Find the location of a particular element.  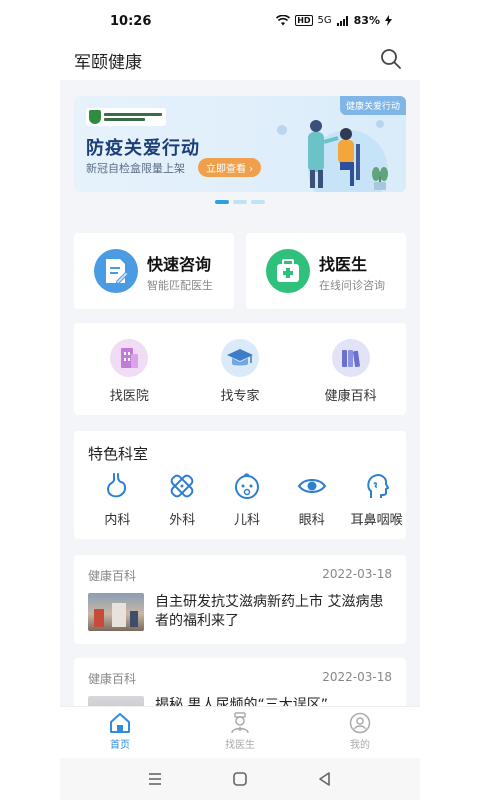

baby-face-icon is located at coordinates (246, 486).